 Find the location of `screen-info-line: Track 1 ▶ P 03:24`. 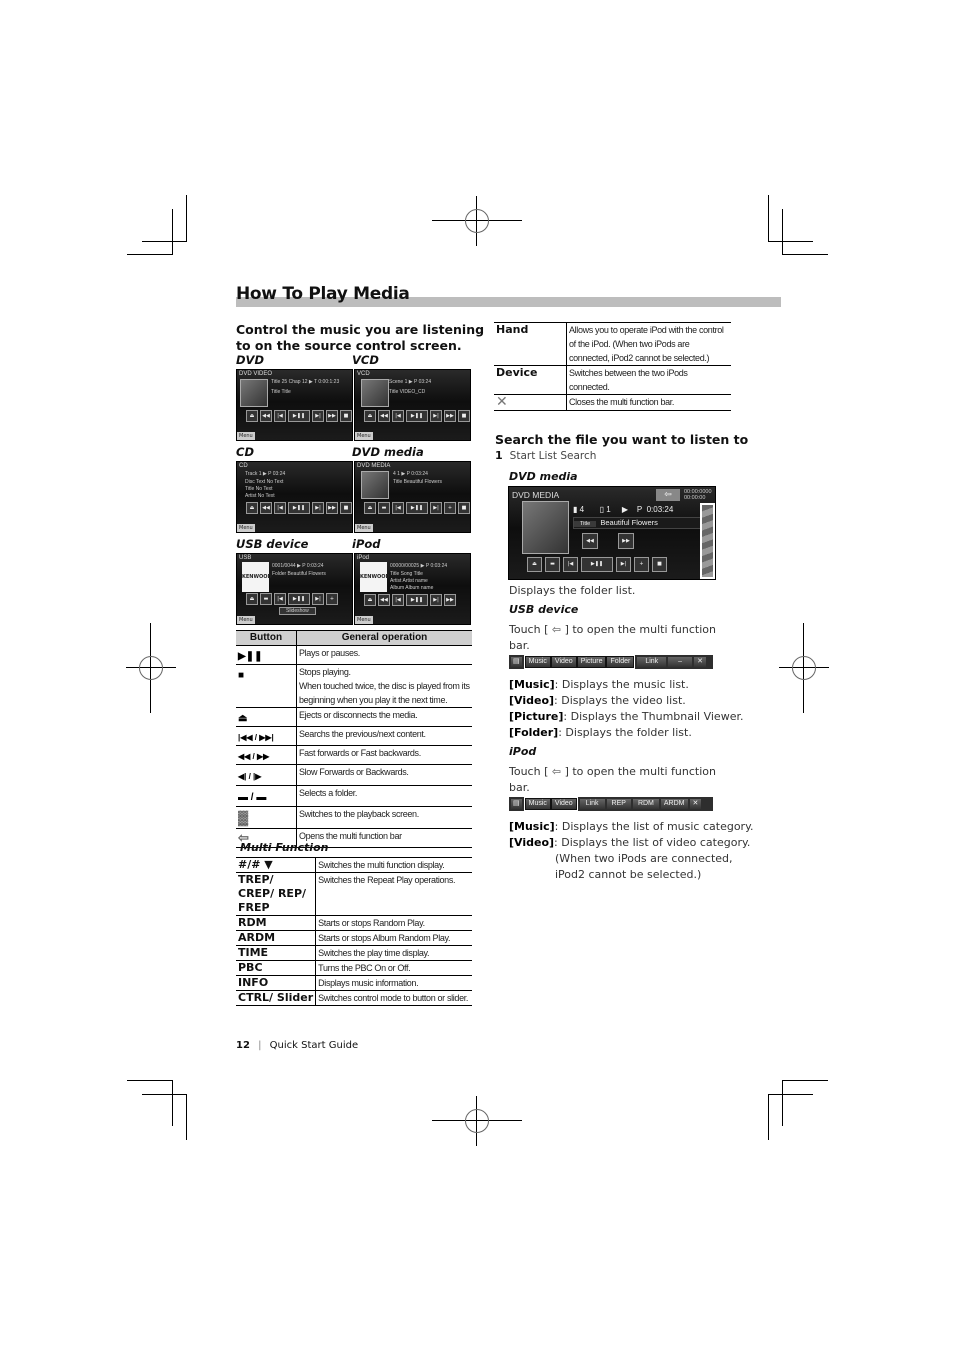

screen-info-line: Track 1 ▶ P 03:24 is located at coordinates (265, 474).